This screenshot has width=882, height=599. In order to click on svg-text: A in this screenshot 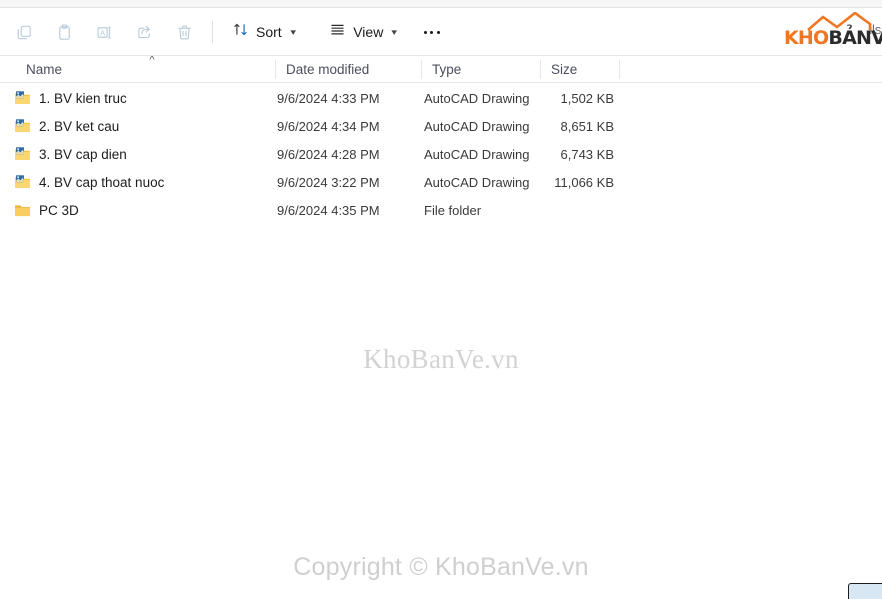, I will do `click(103, 32)`.